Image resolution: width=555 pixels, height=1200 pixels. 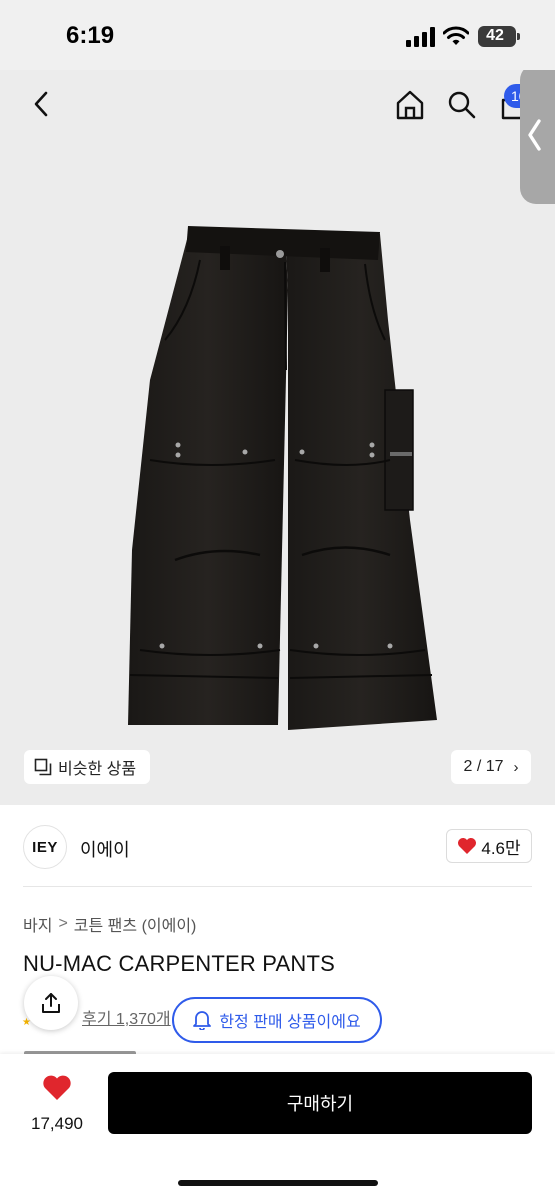 I want to click on status-time: 6:19, so click(x=90, y=35).